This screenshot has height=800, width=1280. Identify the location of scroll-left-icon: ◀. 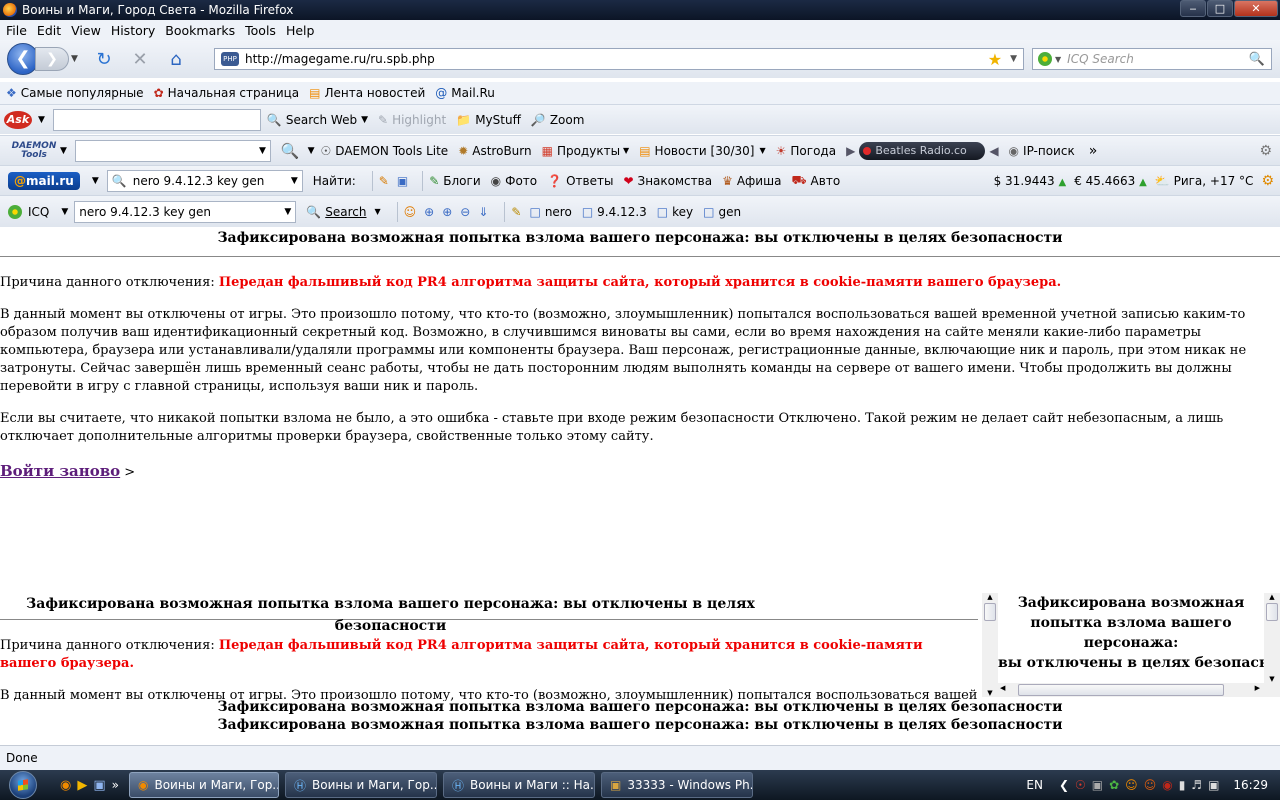
(1002, 688).